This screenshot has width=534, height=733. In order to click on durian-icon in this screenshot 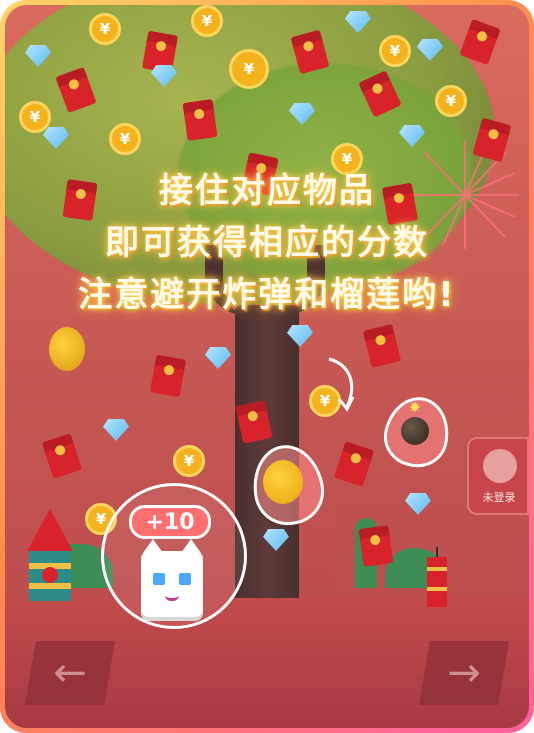, I will do `click(283, 482)`.